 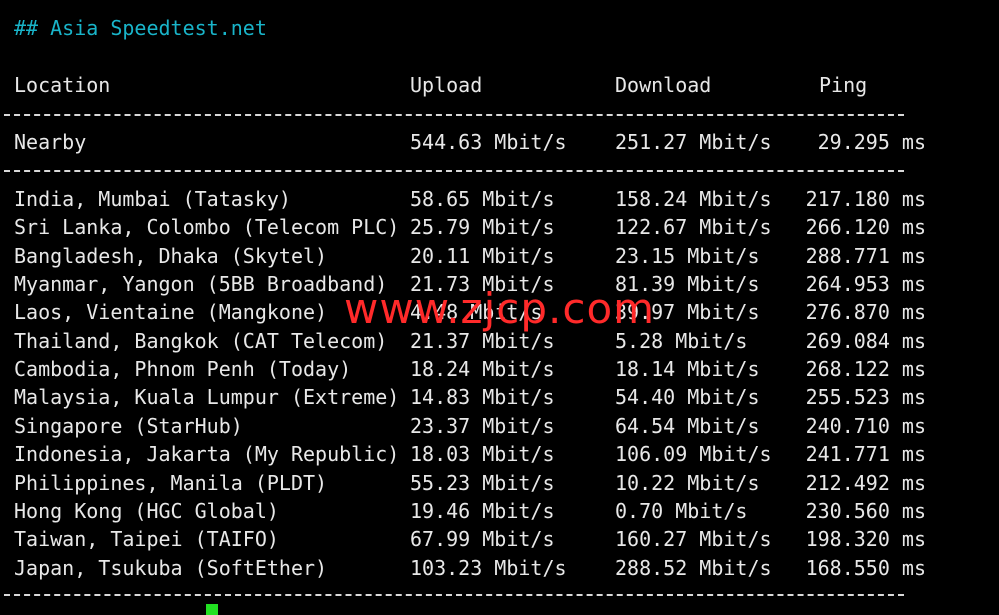 I want to click on row-location: Thailand, Bangkok (CAT Telecom), so click(x=201, y=340).